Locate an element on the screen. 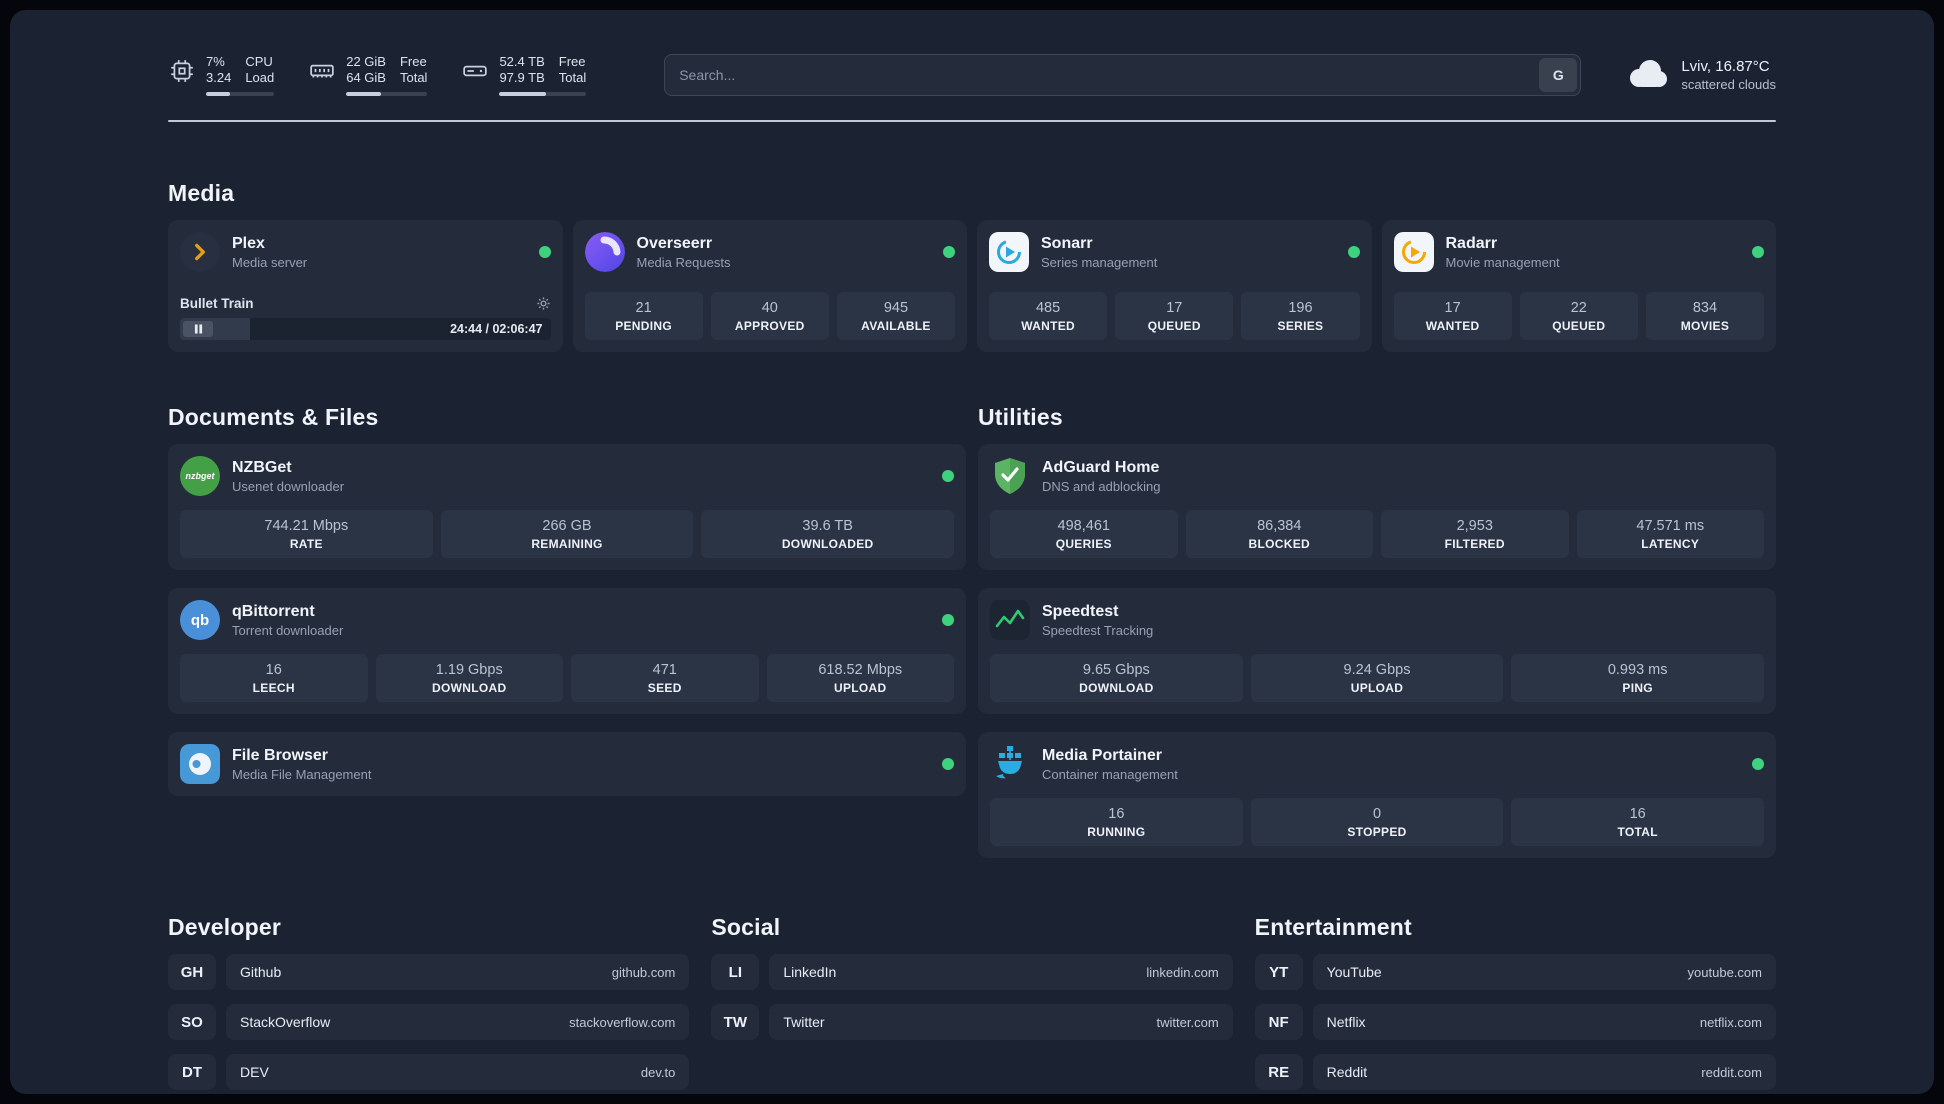 The width and height of the screenshot is (1944, 1104). service-card-filebrowser: File Browser Media File Management is located at coordinates (567, 764).